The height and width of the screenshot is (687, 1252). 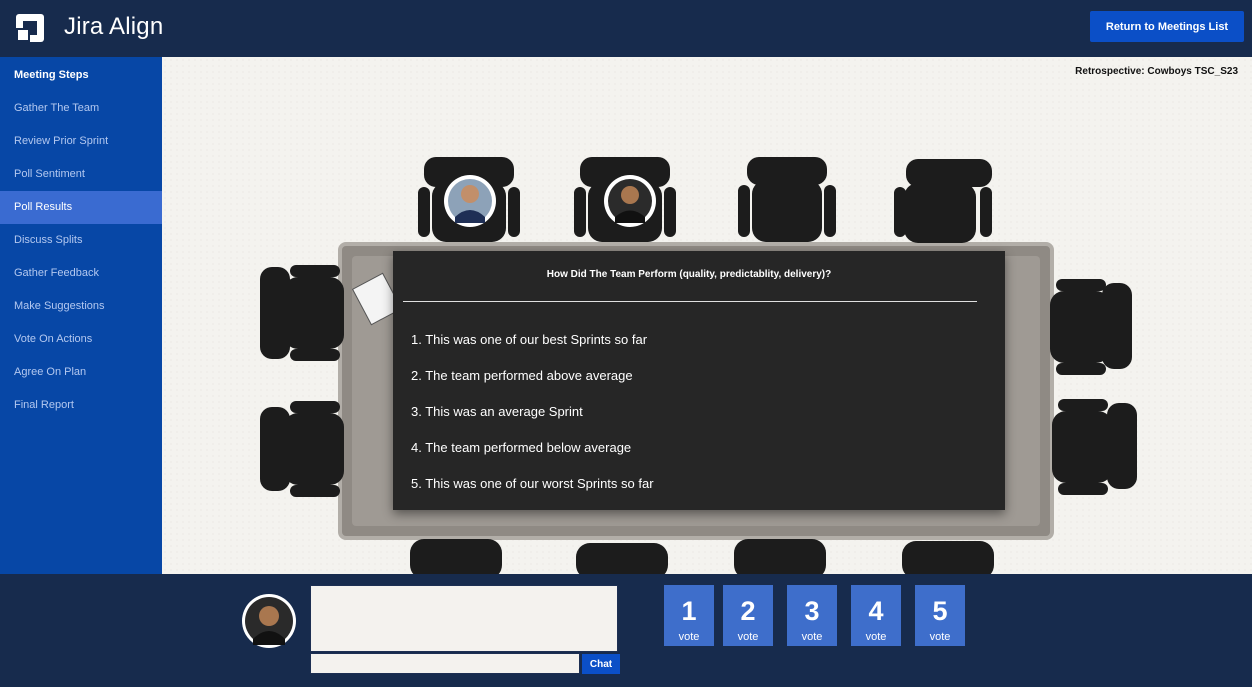 I want to click on vote-number: 1, so click(x=689, y=610).